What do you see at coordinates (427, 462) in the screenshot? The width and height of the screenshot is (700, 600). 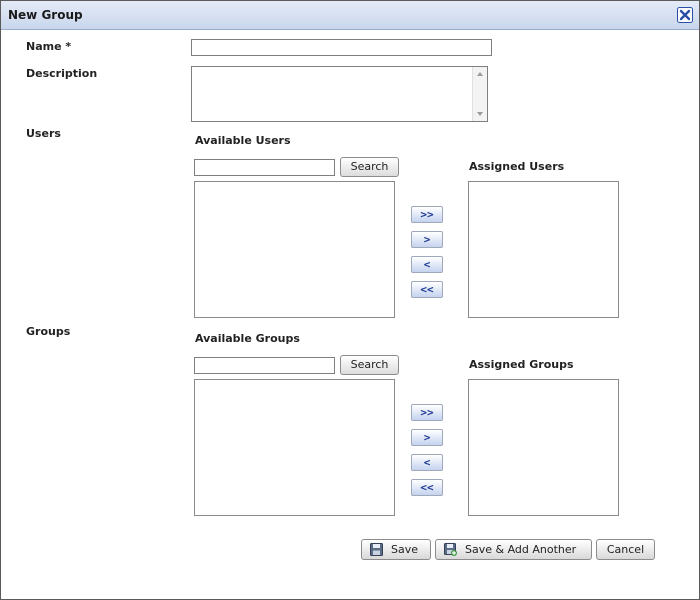 I see `remove-group-button: <` at bounding box center [427, 462].